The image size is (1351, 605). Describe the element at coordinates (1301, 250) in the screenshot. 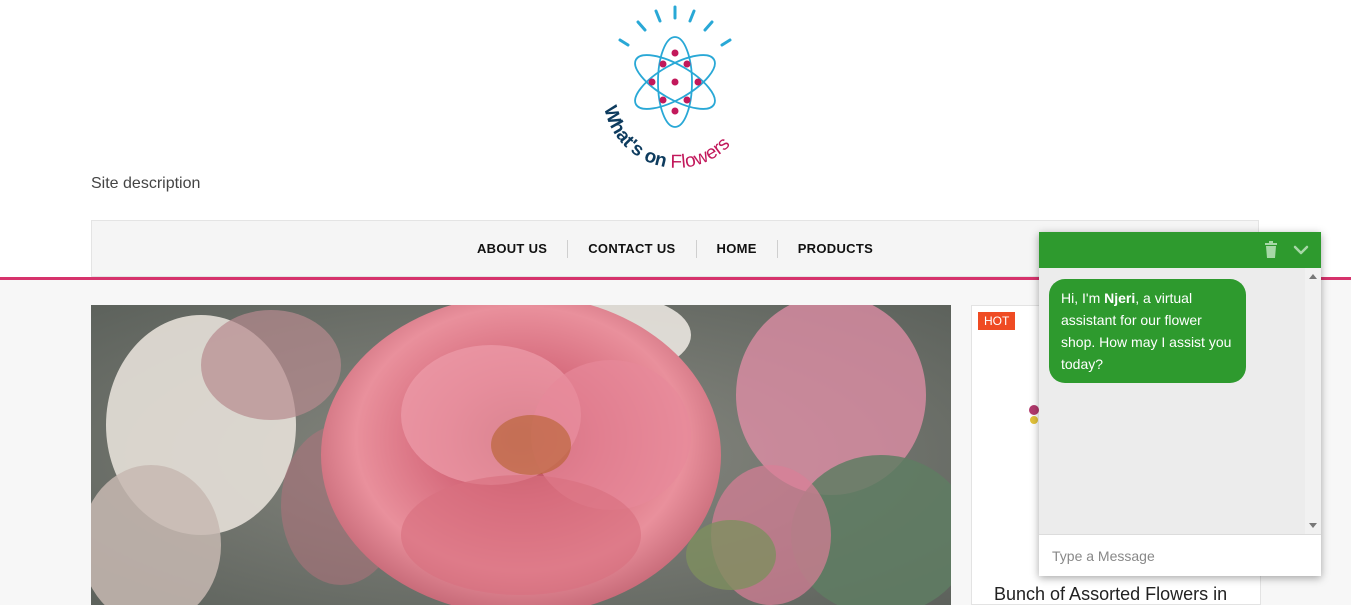

I see `chevron-down-icon` at that location.